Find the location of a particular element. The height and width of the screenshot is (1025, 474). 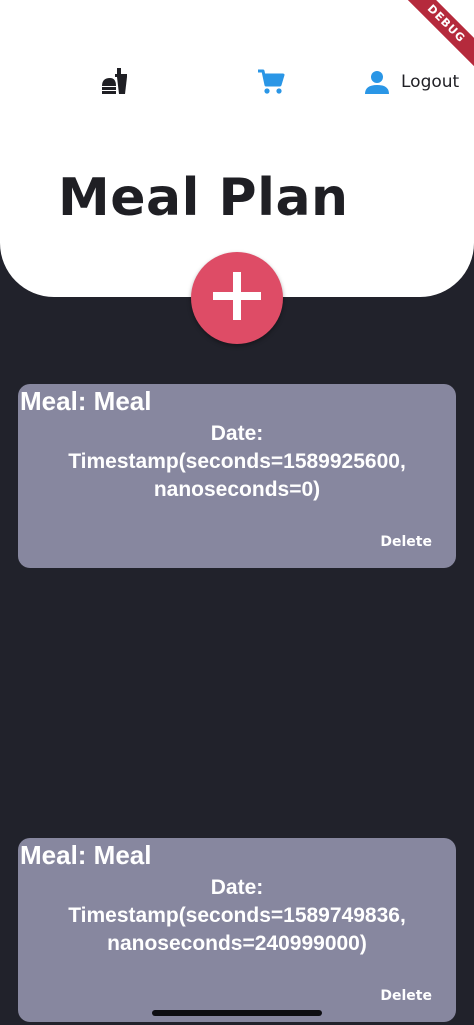

add-meal-button is located at coordinates (237, 298).